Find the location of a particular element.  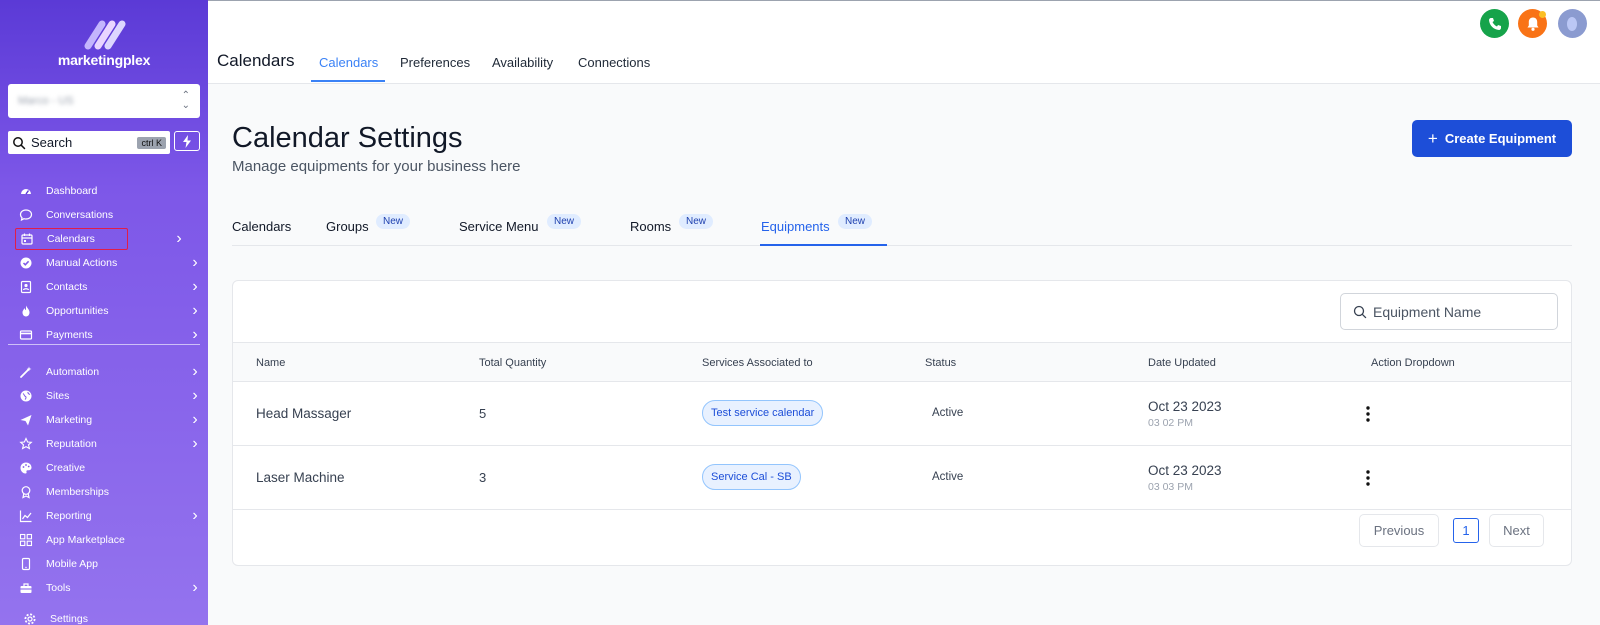

sidebar-item-contacts: Contacts › is located at coordinates (108, 287).